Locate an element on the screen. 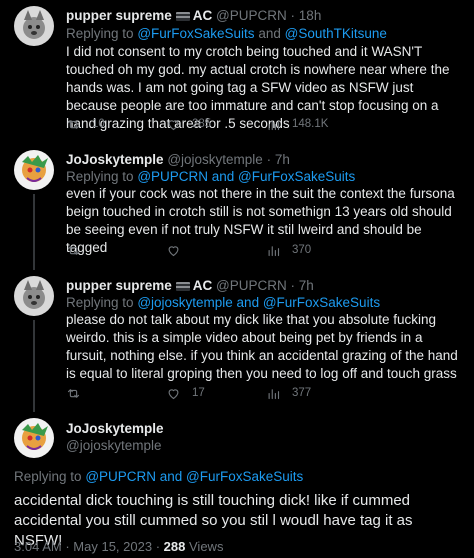 The image size is (474, 558). like-button is located at coordinates (173, 250).